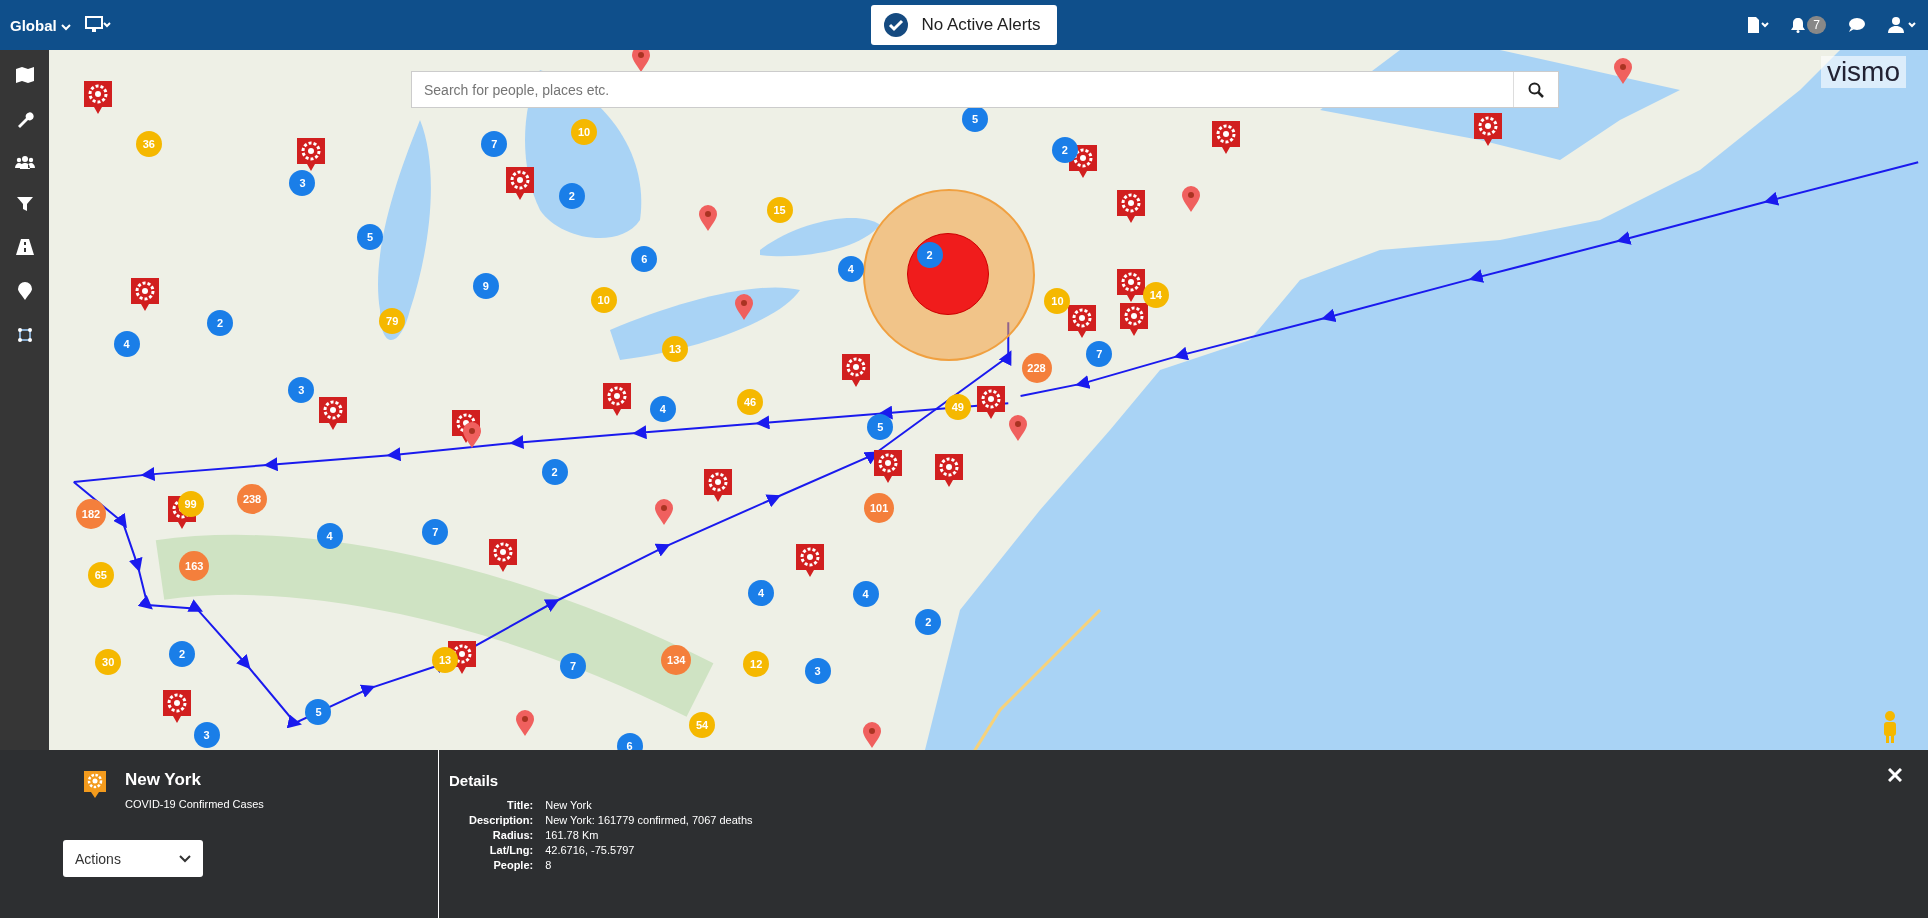 This screenshot has height=918, width=1928. I want to click on location-pin-icon, so click(24, 291).